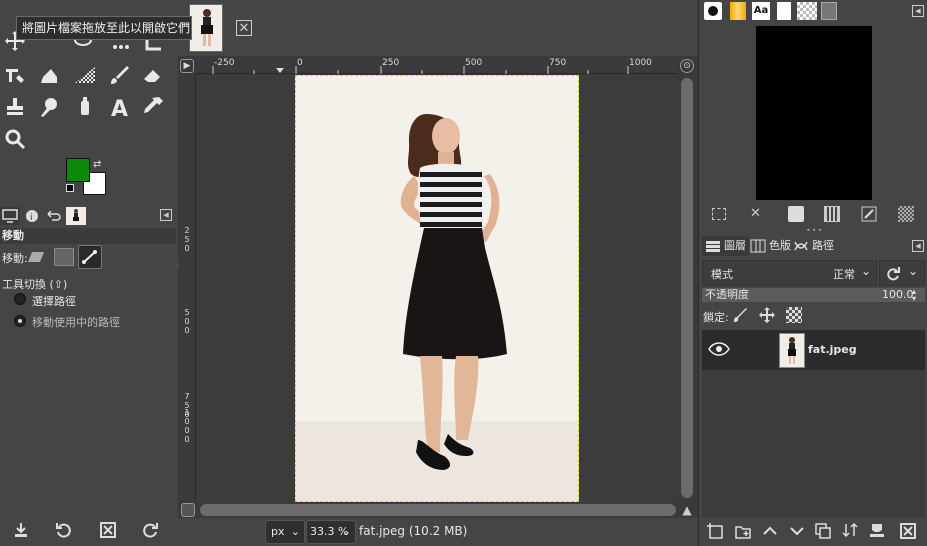 This screenshot has height=546, width=927. I want to click on delete-options-icon, so click(108, 530).